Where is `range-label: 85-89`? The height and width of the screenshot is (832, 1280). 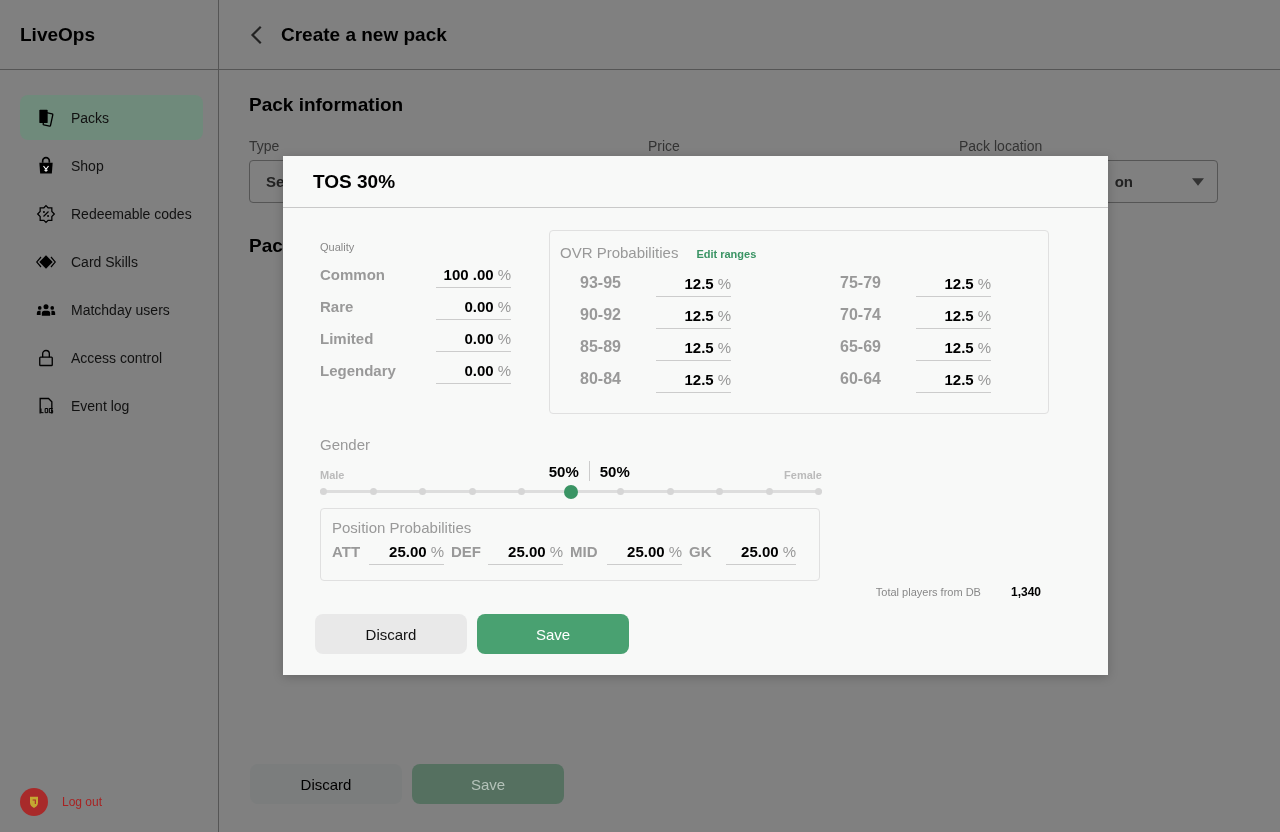 range-label: 85-89 is located at coordinates (601, 347).